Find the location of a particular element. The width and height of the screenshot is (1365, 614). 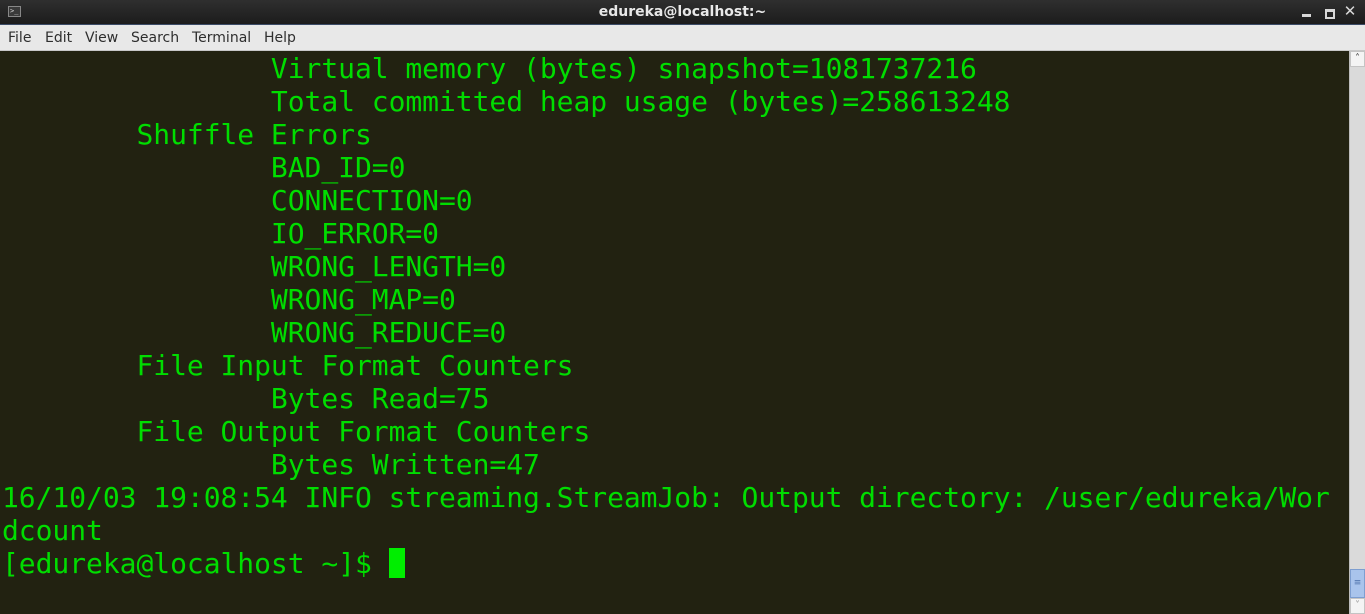

chevron-up-icon: ˄ is located at coordinates (1357, 58).